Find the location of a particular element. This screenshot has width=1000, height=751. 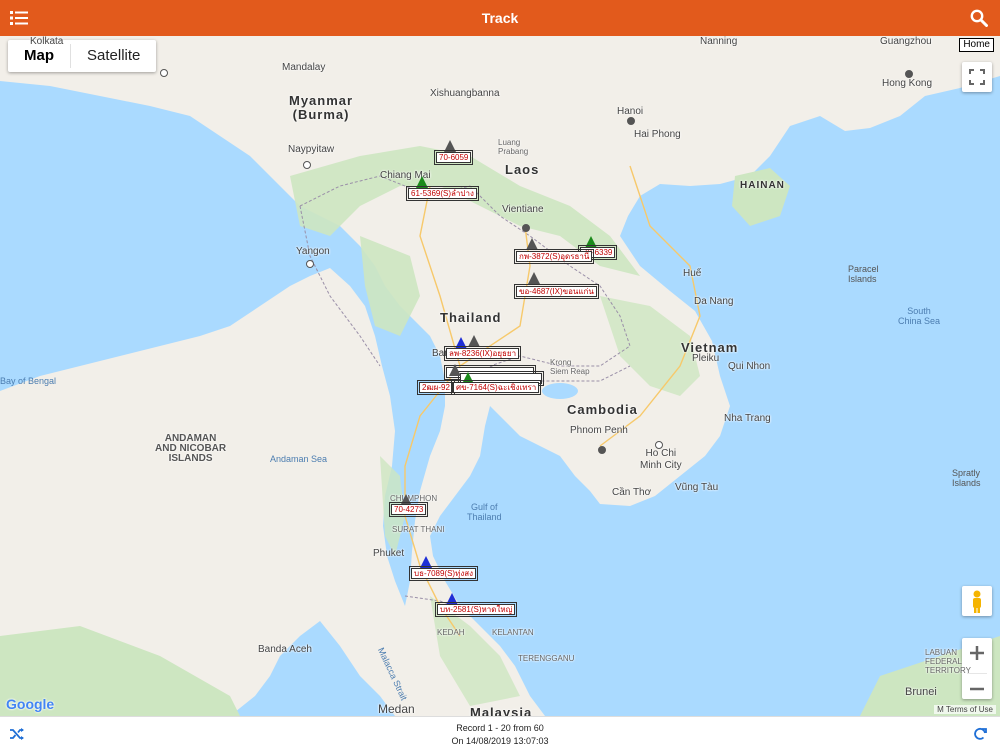

map-label-surat-thani: SURAT THANI is located at coordinates (418, 529).